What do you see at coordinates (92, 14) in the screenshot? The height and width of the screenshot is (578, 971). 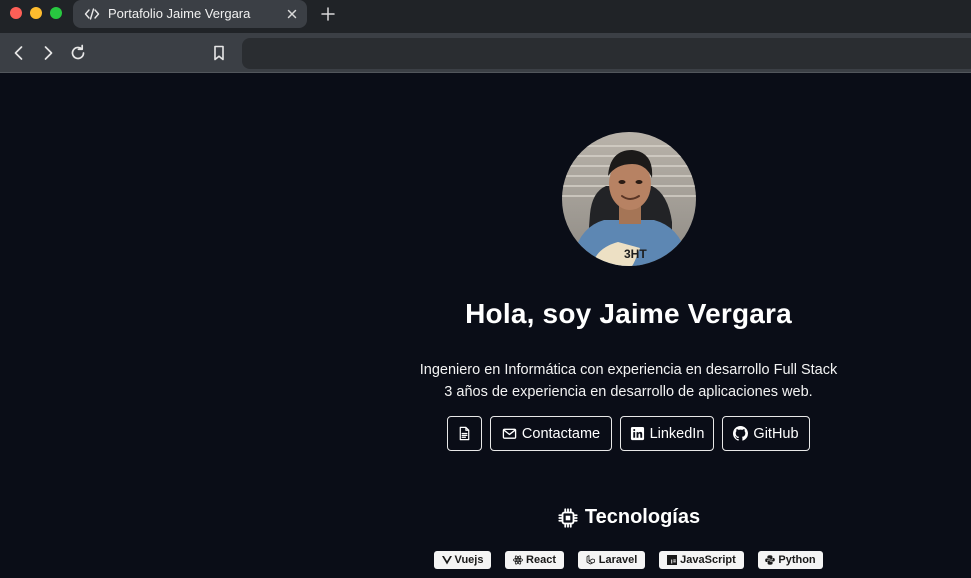 I see `code-icon` at bounding box center [92, 14].